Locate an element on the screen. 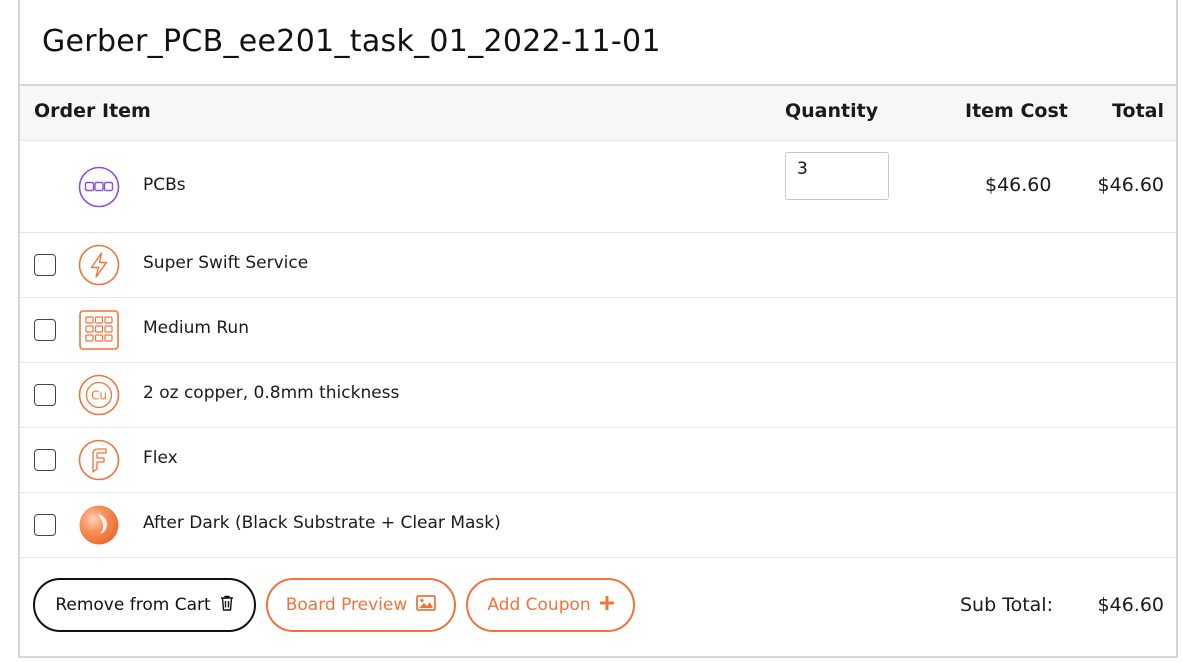  option-row-flex: Flex is located at coordinates (598, 460).